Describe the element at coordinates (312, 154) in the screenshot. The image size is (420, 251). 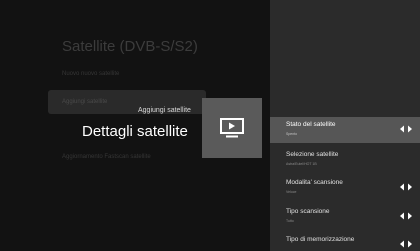
I see `setting-label: Selezione satellite` at that location.